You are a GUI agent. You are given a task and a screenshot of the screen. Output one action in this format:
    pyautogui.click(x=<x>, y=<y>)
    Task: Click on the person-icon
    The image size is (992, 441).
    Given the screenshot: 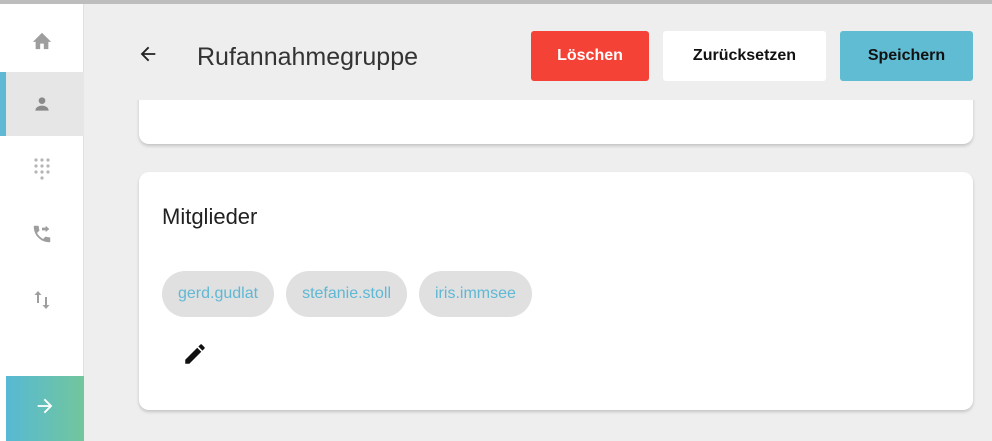 What is the action you would take?
    pyautogui.click(x=42, y=104)
    